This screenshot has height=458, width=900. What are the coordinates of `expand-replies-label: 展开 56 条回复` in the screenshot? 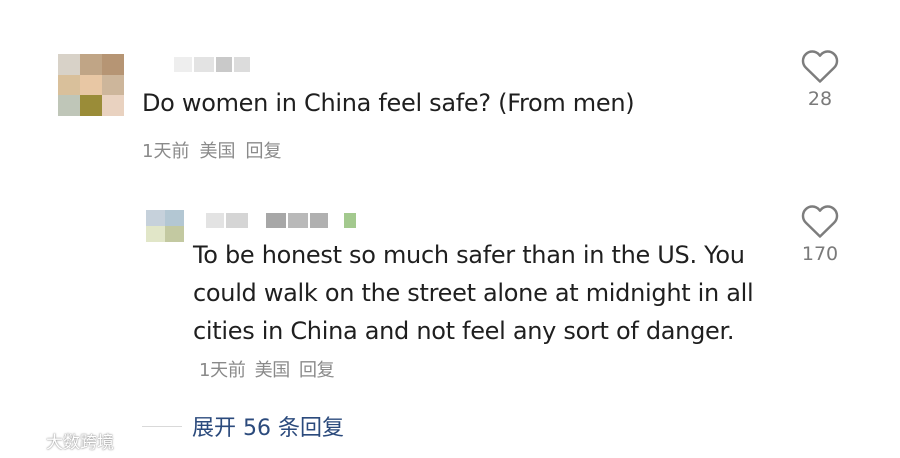 It's located at (268, 428).